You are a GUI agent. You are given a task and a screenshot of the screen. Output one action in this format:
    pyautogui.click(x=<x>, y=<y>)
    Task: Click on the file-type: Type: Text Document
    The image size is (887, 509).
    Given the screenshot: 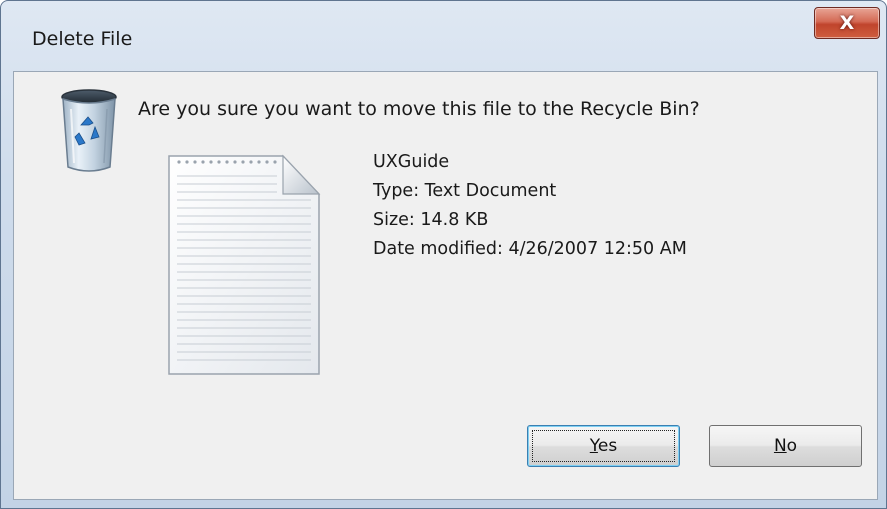 What is the action you would take?
    pyautogui.click(x=465, y=191)
    